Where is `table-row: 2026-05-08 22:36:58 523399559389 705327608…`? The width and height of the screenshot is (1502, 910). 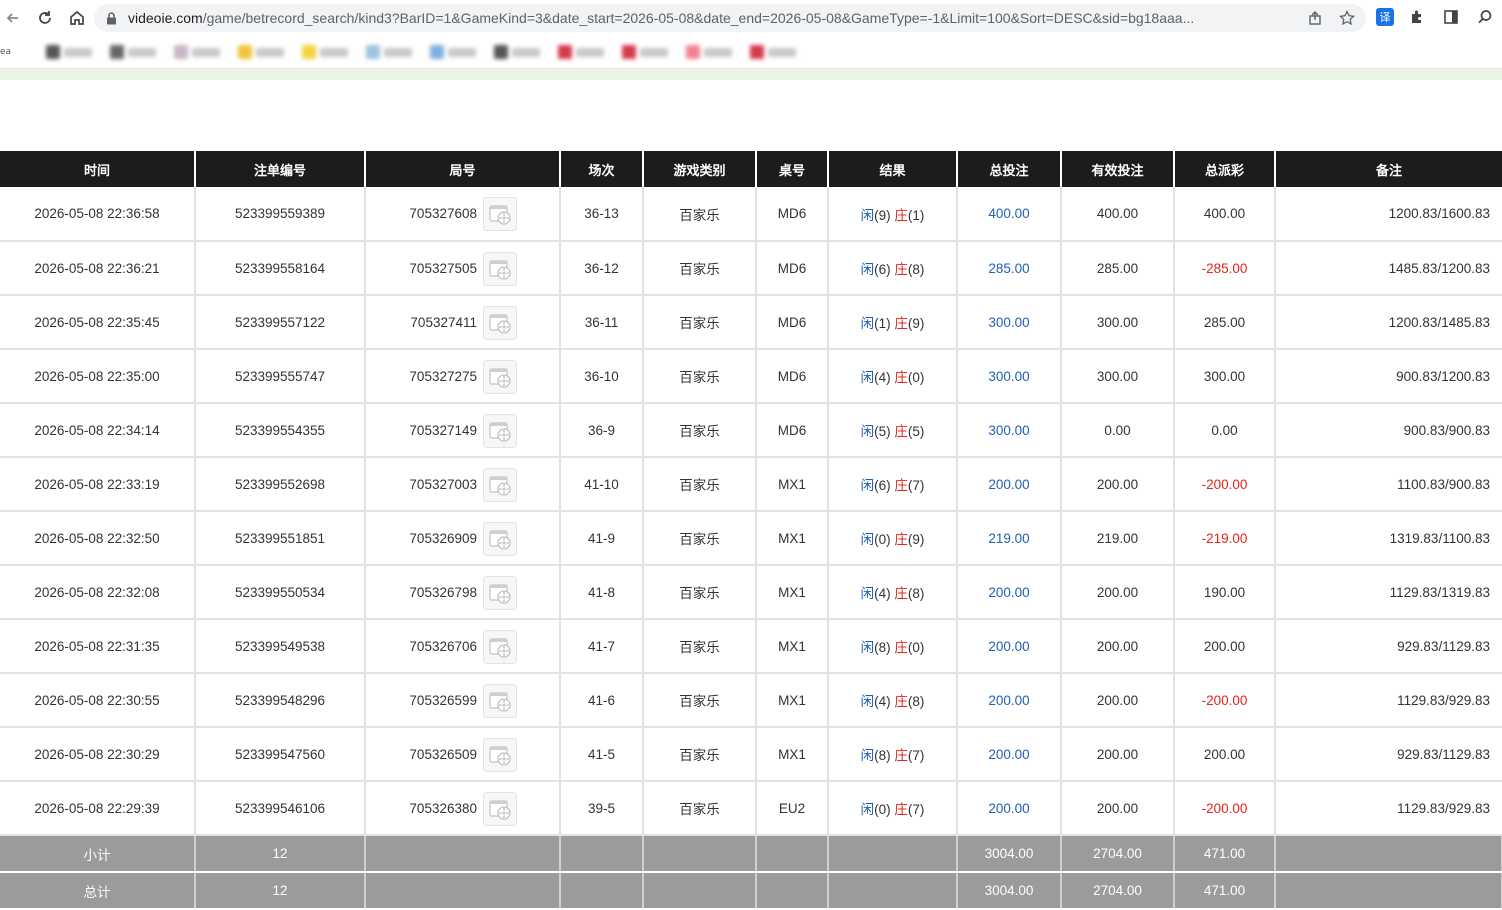 table-row: 2026-05-08 22:36:58 523399559389 705327608… is located at coordinates (751, 214).